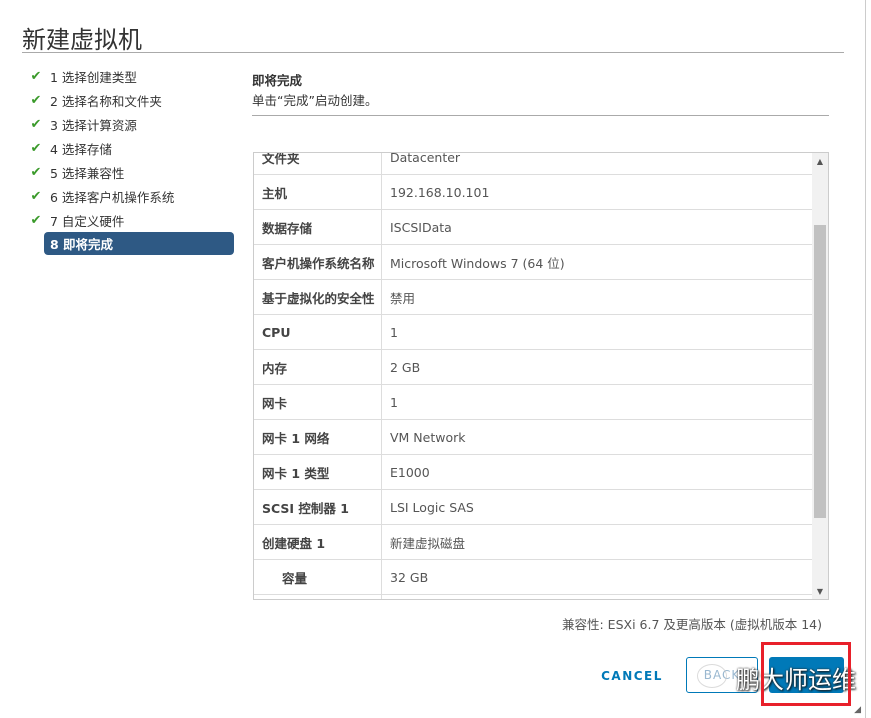 This screenshot has height=718, width=871. What do you see at coordinates (318, 402) in the screenshot?
I see `row-key: 网卡` at bounding box center [318, 402].